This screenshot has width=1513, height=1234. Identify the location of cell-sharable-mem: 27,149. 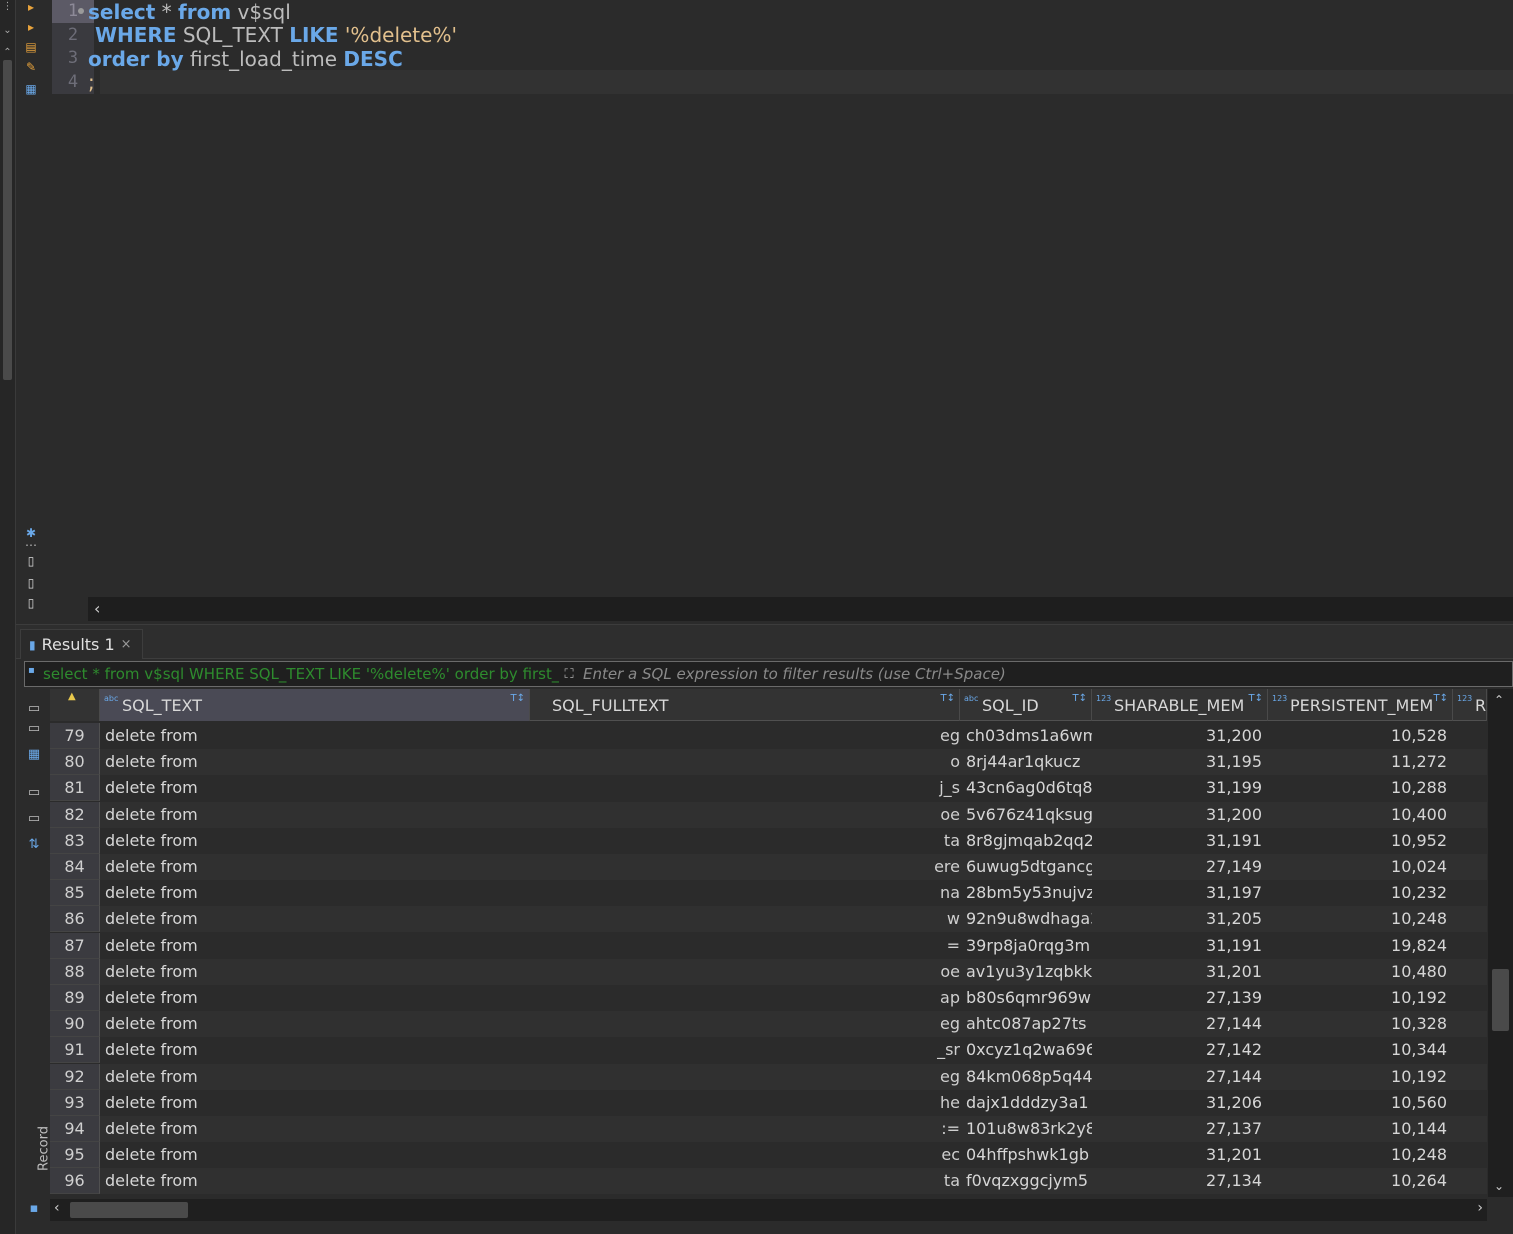
(1180, 867).